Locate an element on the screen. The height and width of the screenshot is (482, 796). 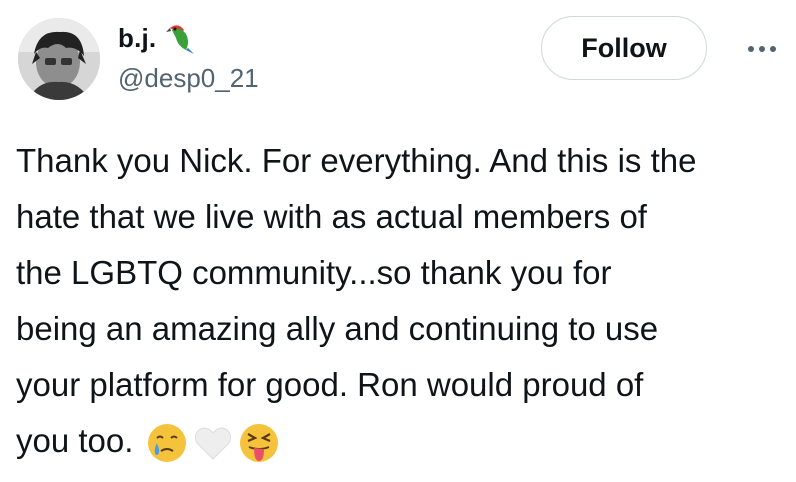
white-heart-icon is located at coordinates (213, 443).